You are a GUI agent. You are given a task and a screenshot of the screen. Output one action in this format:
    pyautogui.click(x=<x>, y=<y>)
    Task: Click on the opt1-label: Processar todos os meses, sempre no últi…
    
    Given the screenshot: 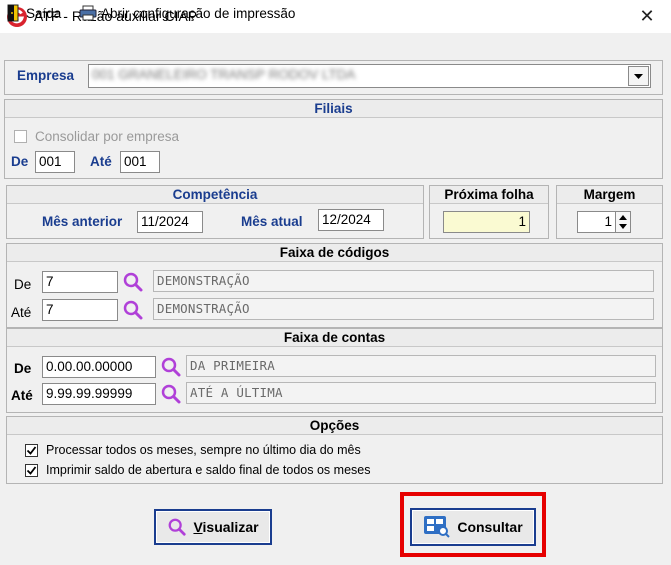 What is the action you would take?
    pyautogui.click(x=203, y=450)
    